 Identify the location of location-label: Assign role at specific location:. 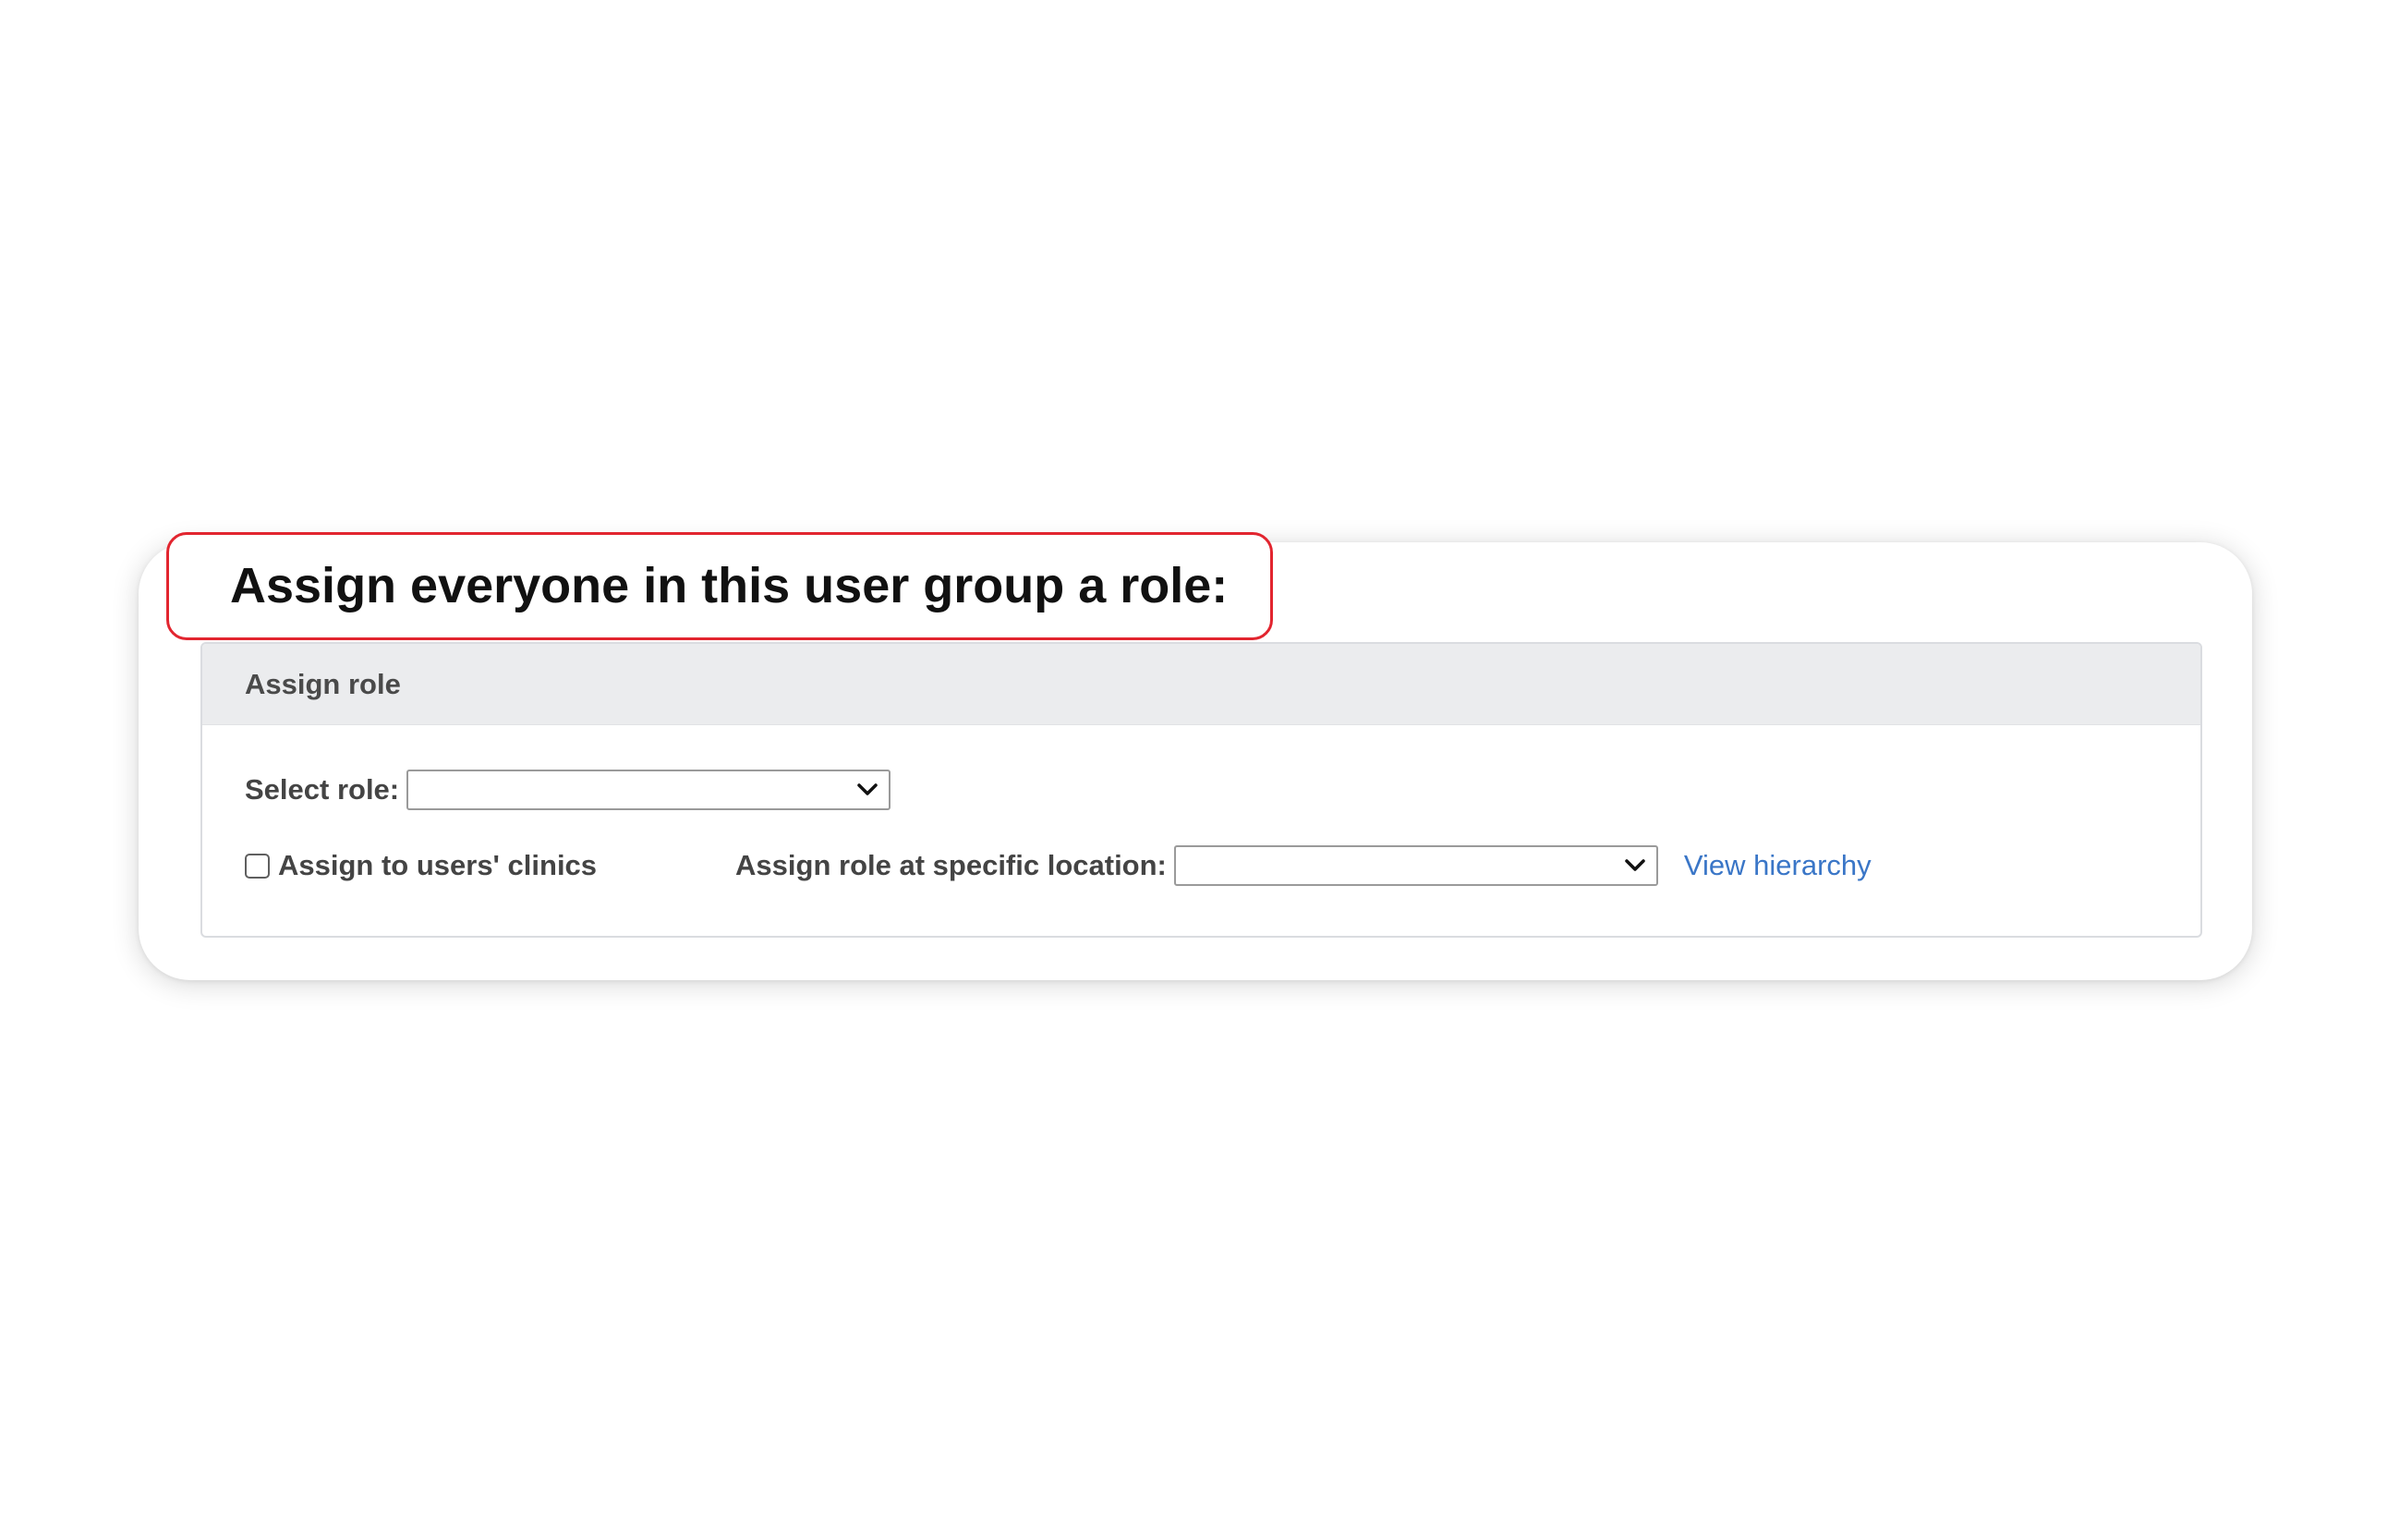
(951, 865).